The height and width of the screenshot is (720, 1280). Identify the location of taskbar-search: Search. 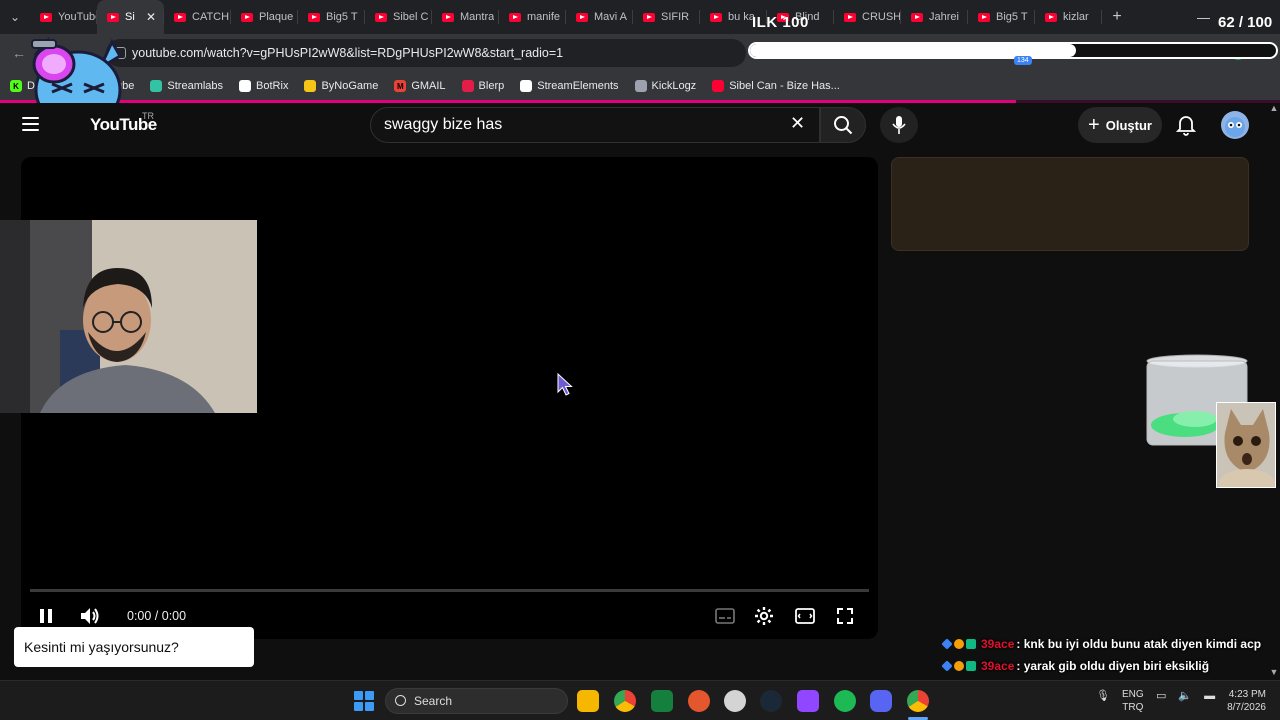
(476, 701).